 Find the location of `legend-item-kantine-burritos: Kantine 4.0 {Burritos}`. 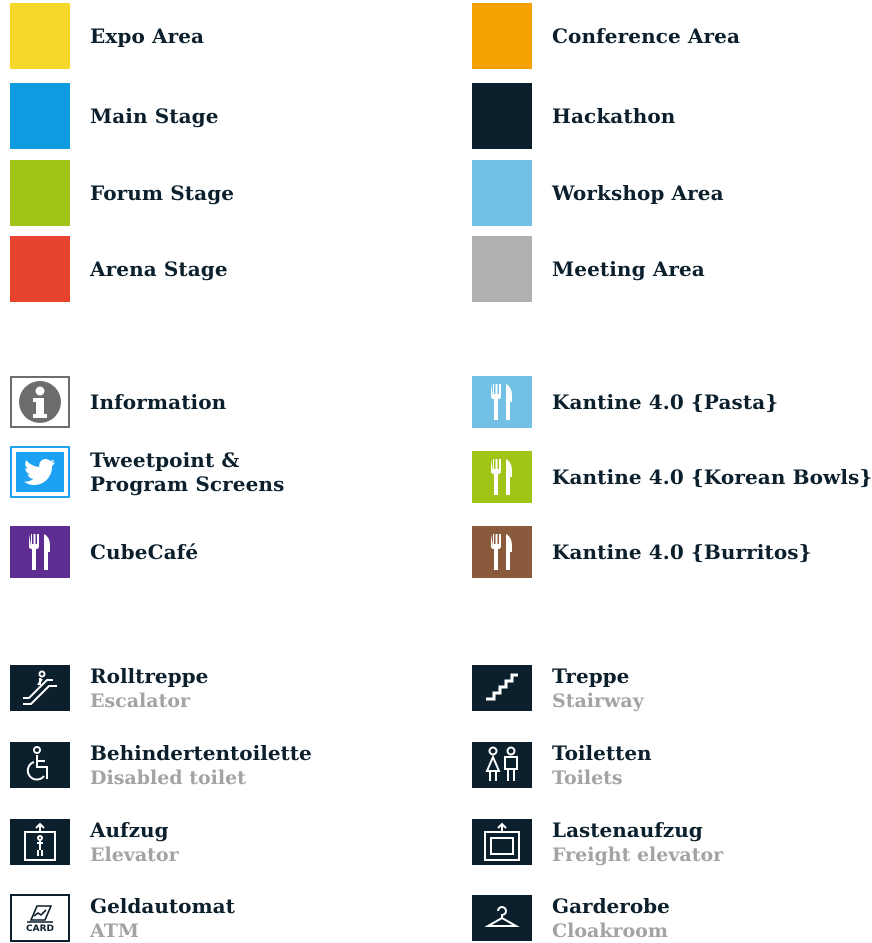

legend-item-kantine-burritos: Kantine 4.0 {Burritos} is located at coordinates (642, 552).